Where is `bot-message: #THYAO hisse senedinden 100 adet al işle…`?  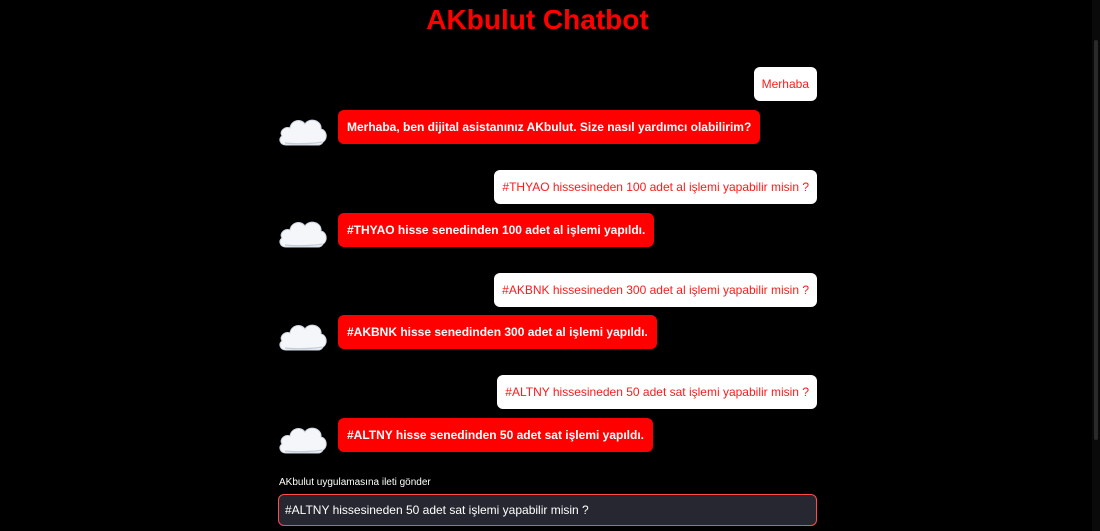 bot-message: #THYAO hisse senedinden 100 adet al işle… is located at coordinates (496, 230).